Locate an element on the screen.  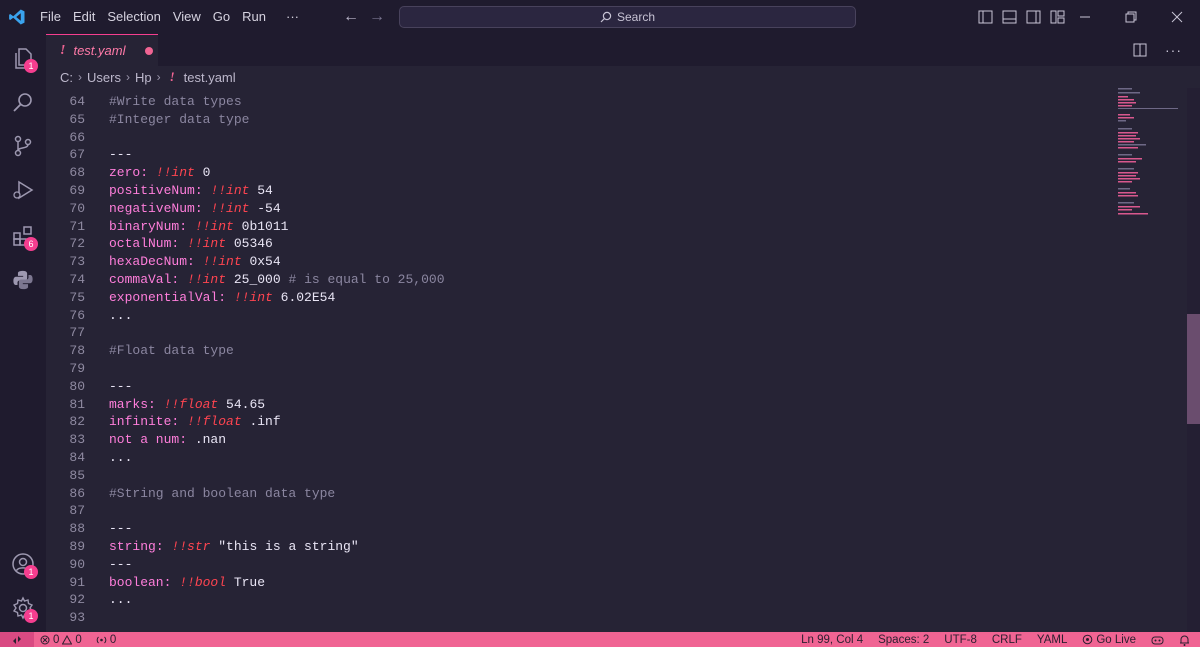
code-line: 83 not a num: .nan is located at coordinates (576, 440).